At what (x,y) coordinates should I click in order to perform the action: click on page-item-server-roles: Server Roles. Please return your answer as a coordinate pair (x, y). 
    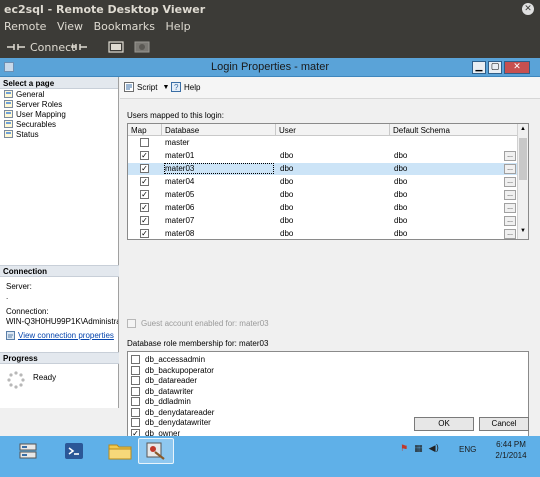
    Looking at the image, I should click on (59, 104).